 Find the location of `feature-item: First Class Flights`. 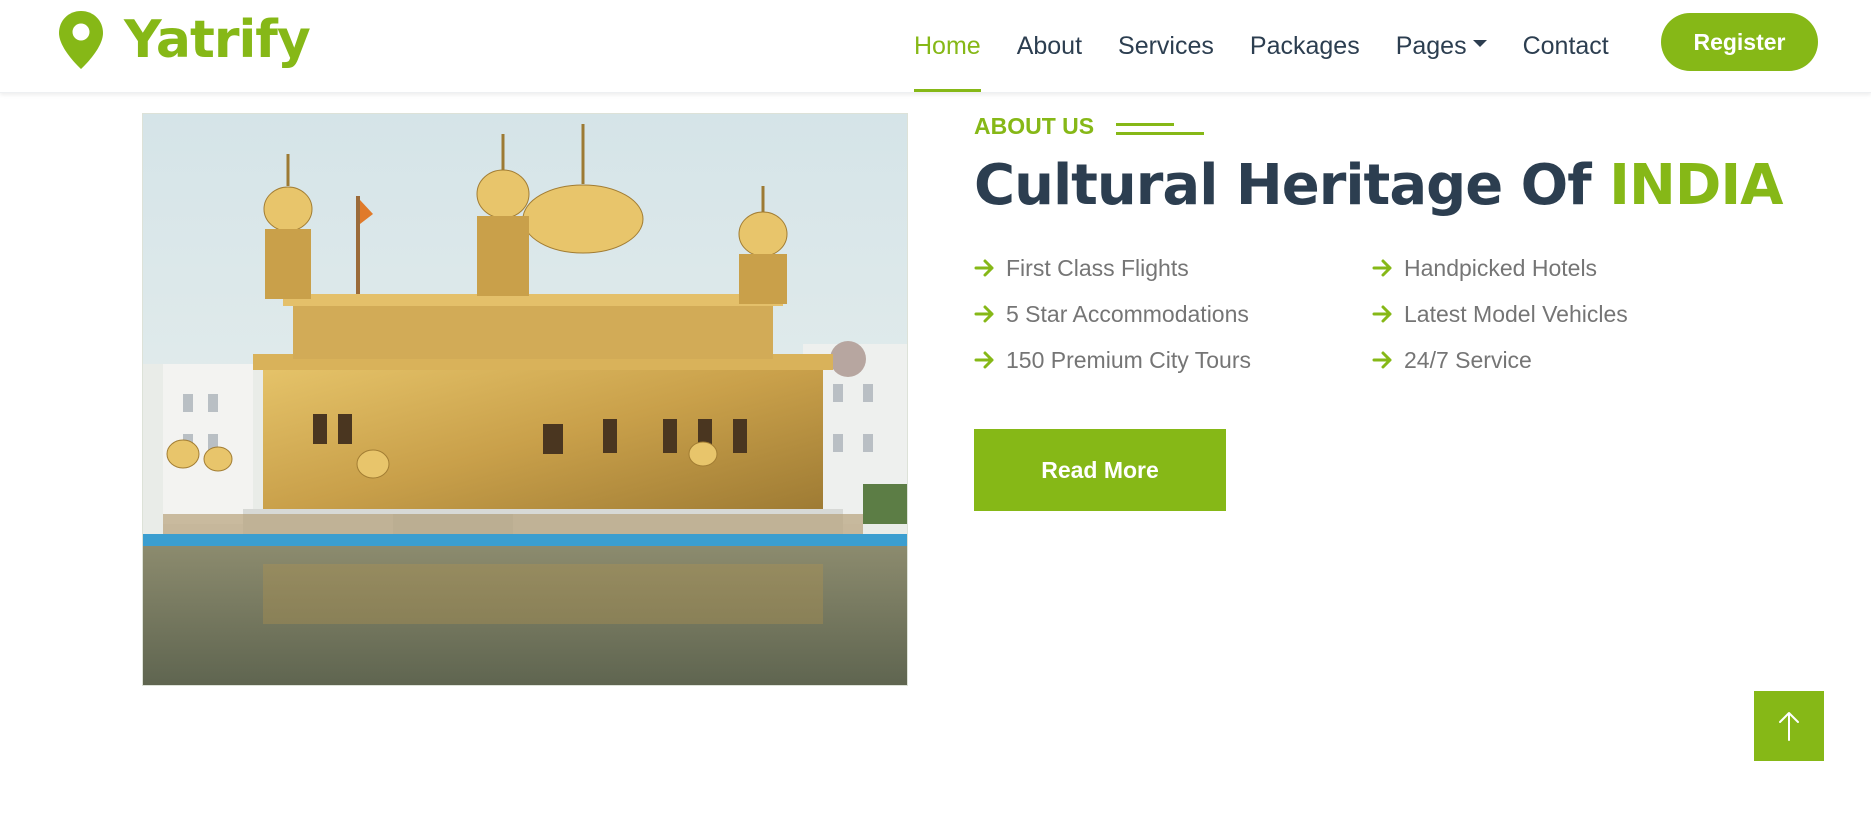

feature-item: First Class Flights is located at coordinates (1173, 268).